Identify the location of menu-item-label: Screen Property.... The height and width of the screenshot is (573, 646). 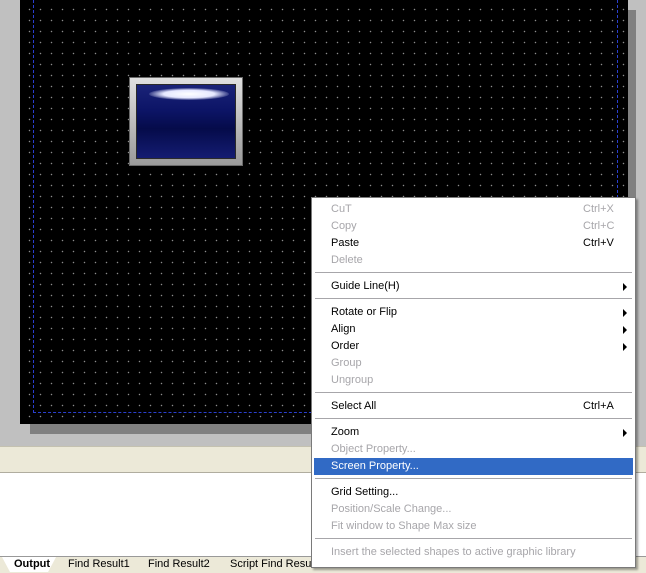
(375, 466).